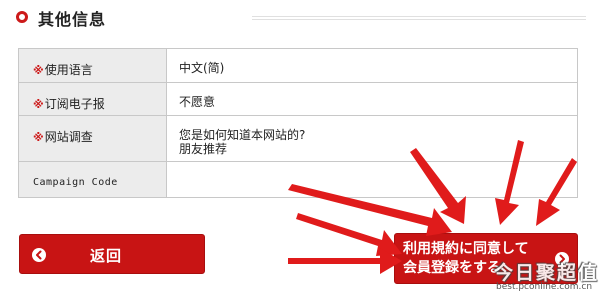 This screenshot has width=600, height=298. Describe the element at coordinates (547, 273) in the screenshot. I see `watermark-logo: 今日聚超值` at that location.